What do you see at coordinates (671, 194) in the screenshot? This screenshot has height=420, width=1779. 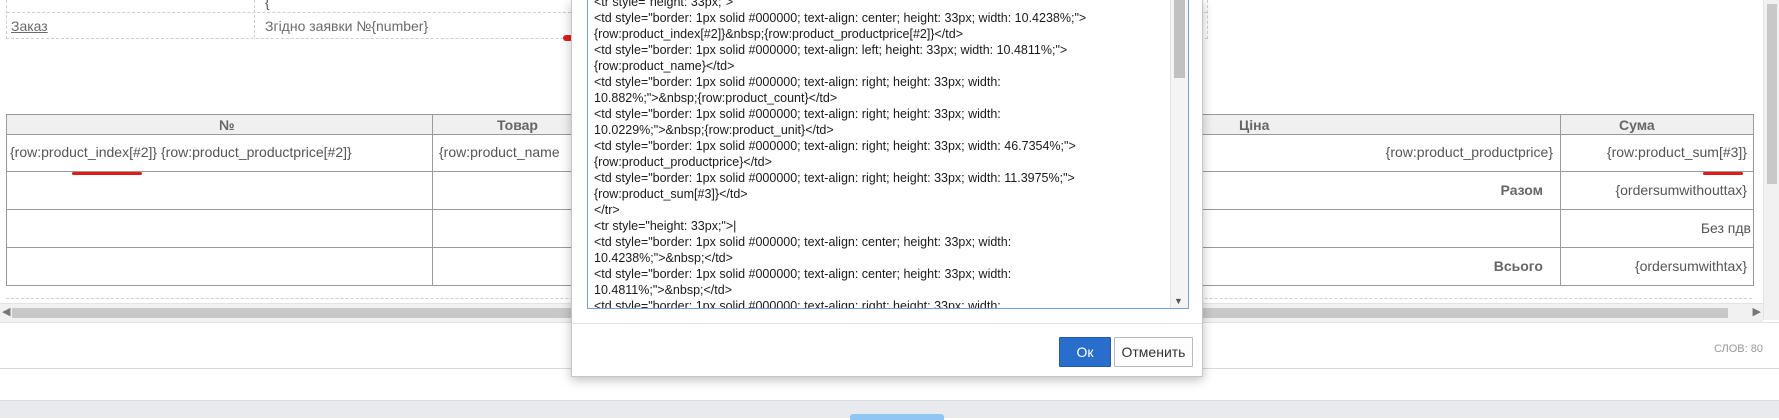 I see `code-line: {row:product_sum[#3]}</td>` at bounding box center [671, 194].